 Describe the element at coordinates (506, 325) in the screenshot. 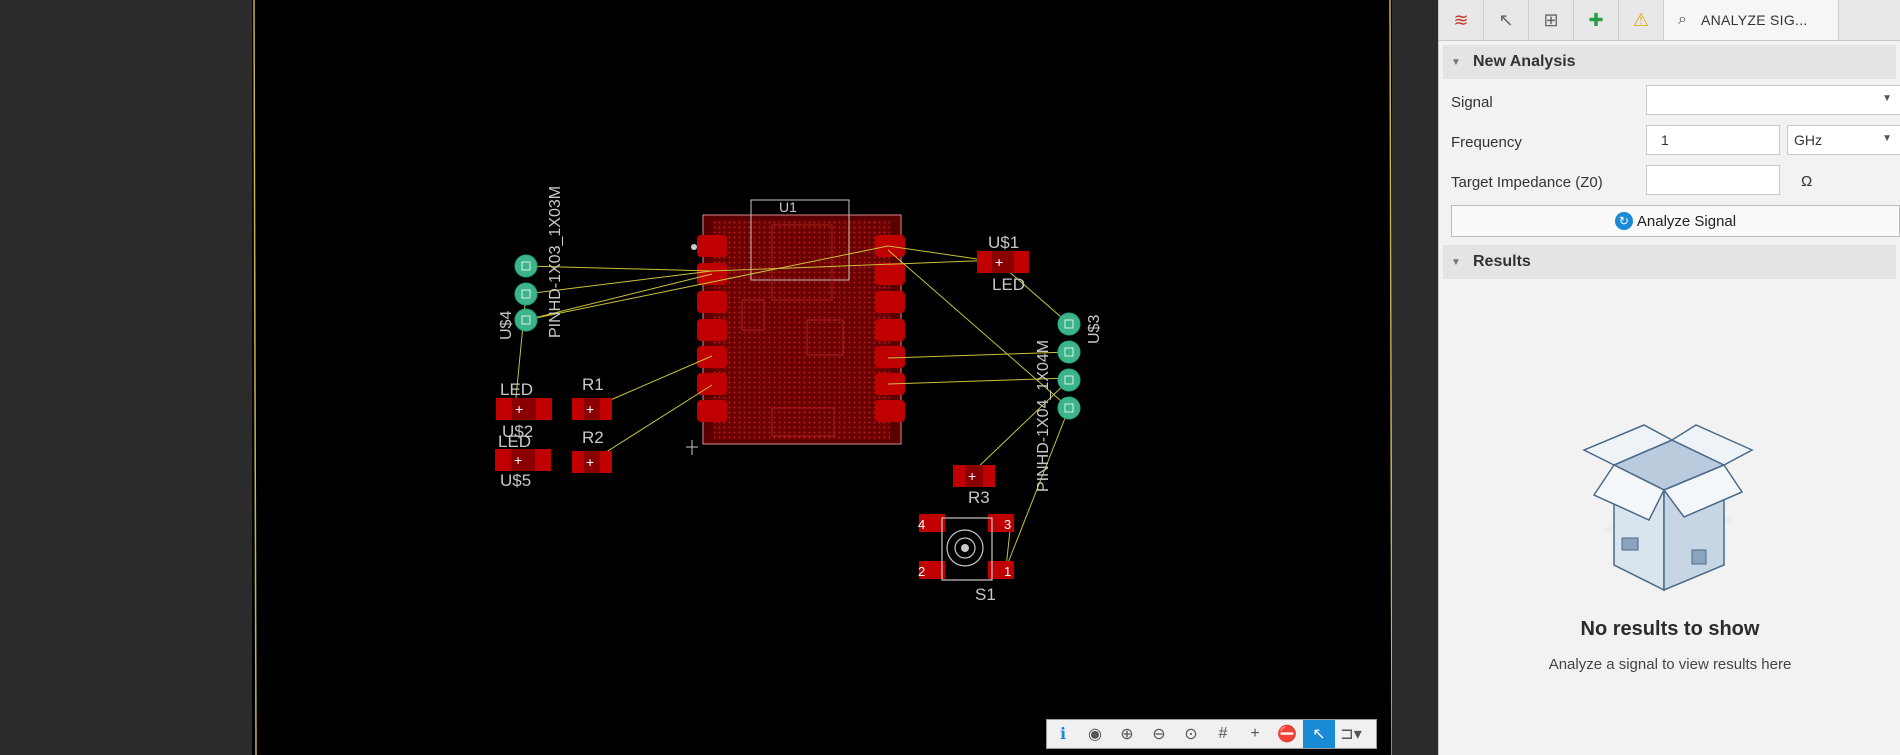

I see `u4-label: U$4` at that location.